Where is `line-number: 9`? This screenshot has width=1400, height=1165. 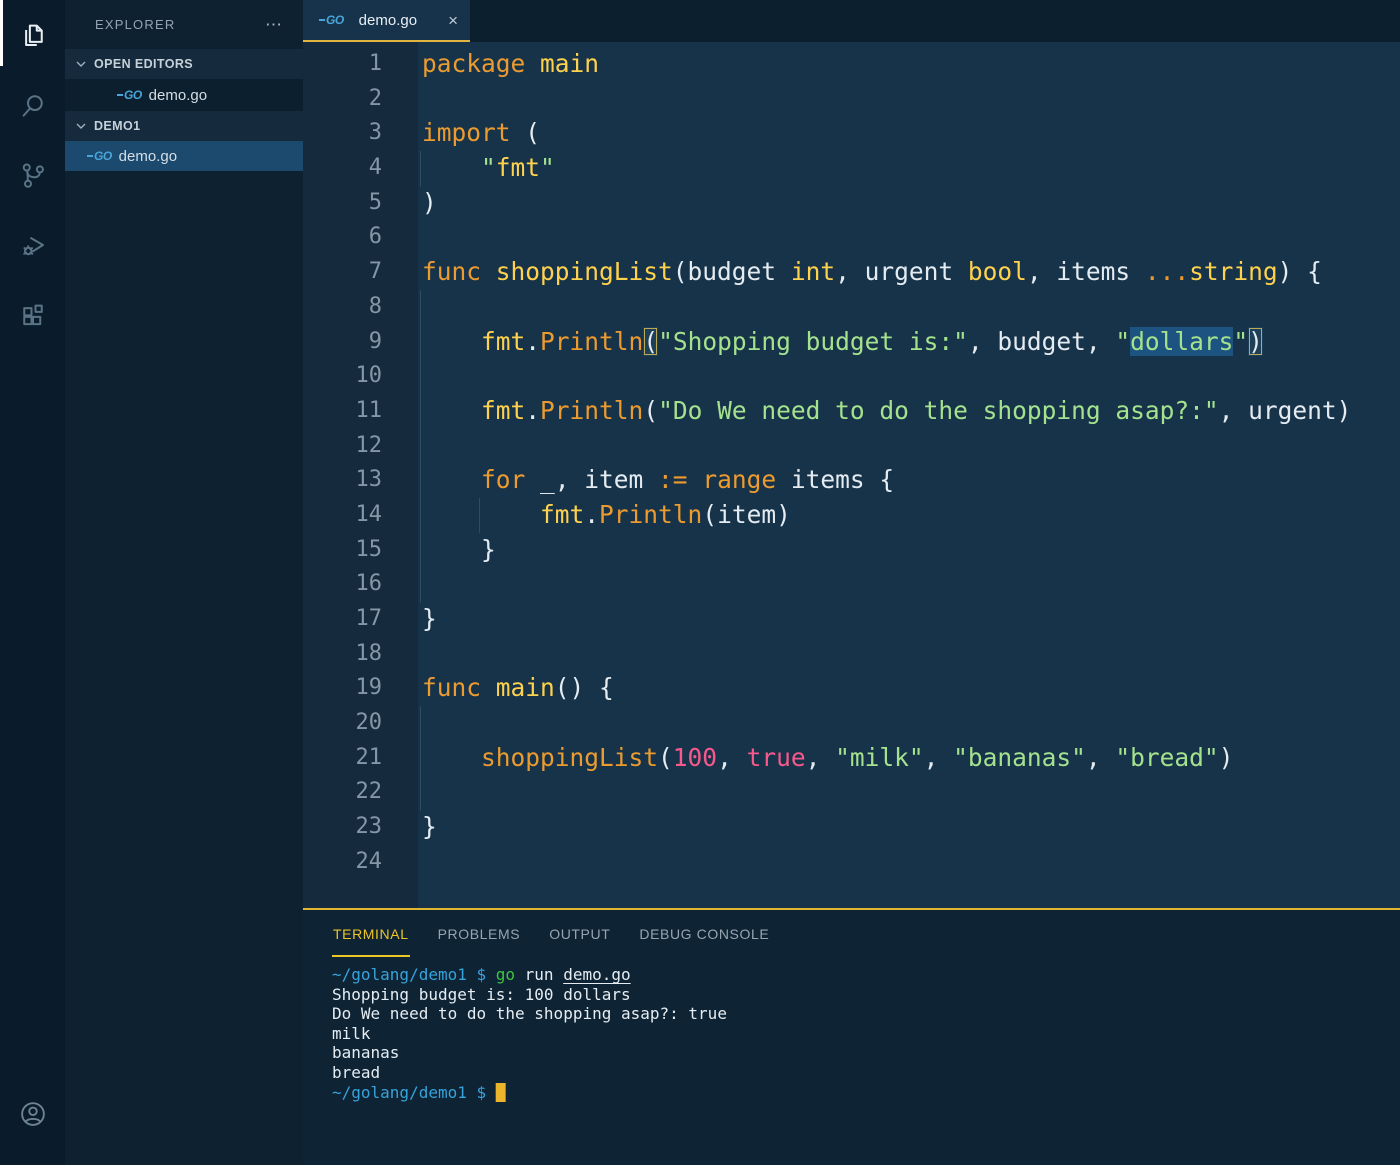
line-number: 9 is located at coordinates (342, 342).